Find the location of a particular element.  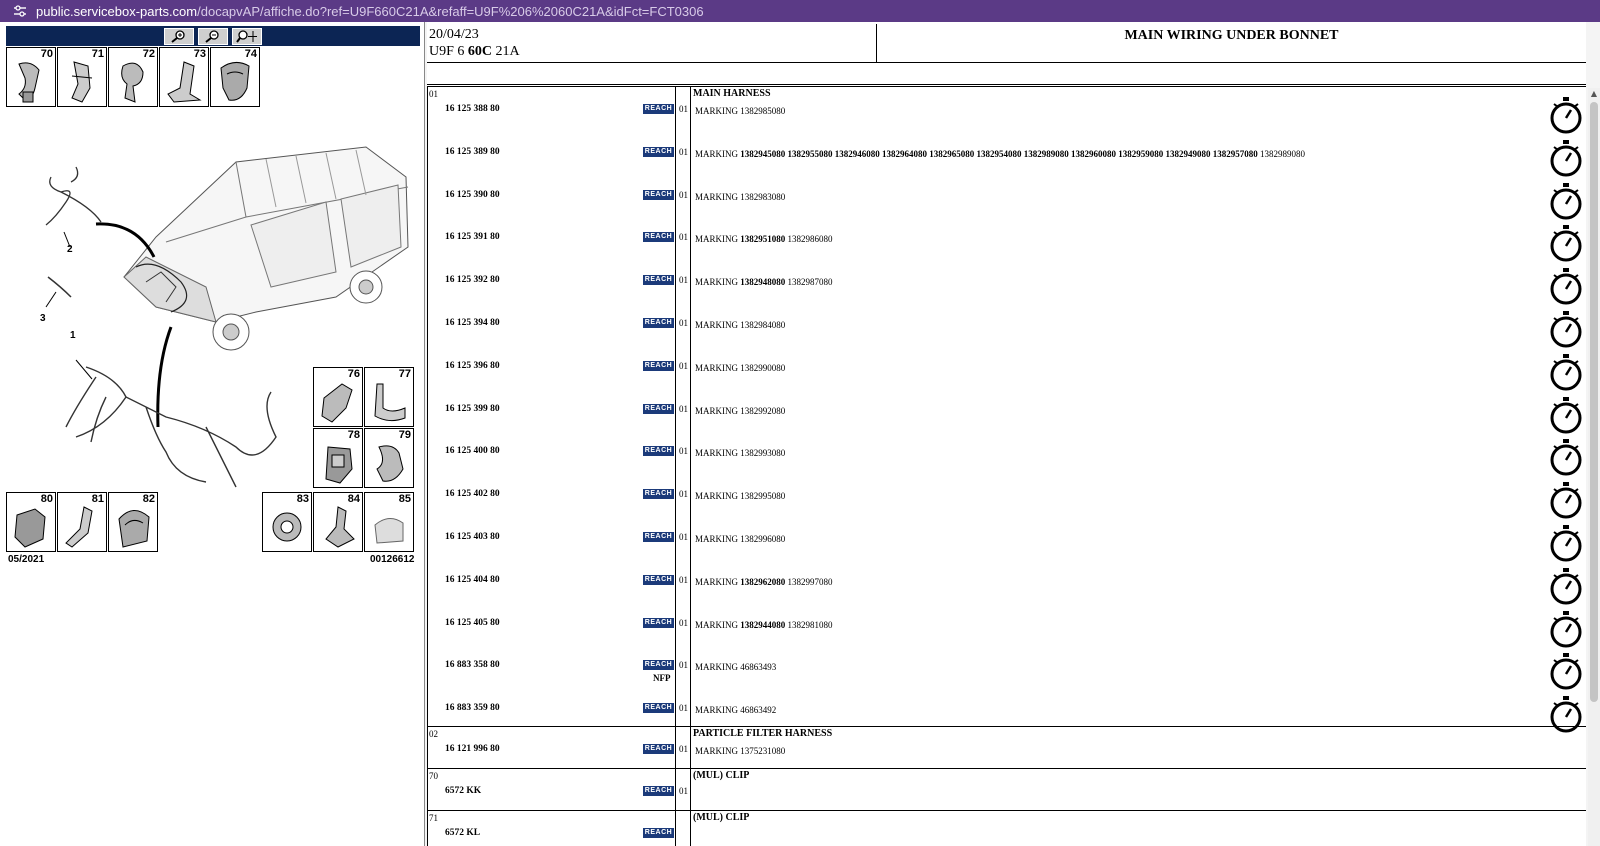

part-number: 6572 KK is located at coordinates (463, 791).